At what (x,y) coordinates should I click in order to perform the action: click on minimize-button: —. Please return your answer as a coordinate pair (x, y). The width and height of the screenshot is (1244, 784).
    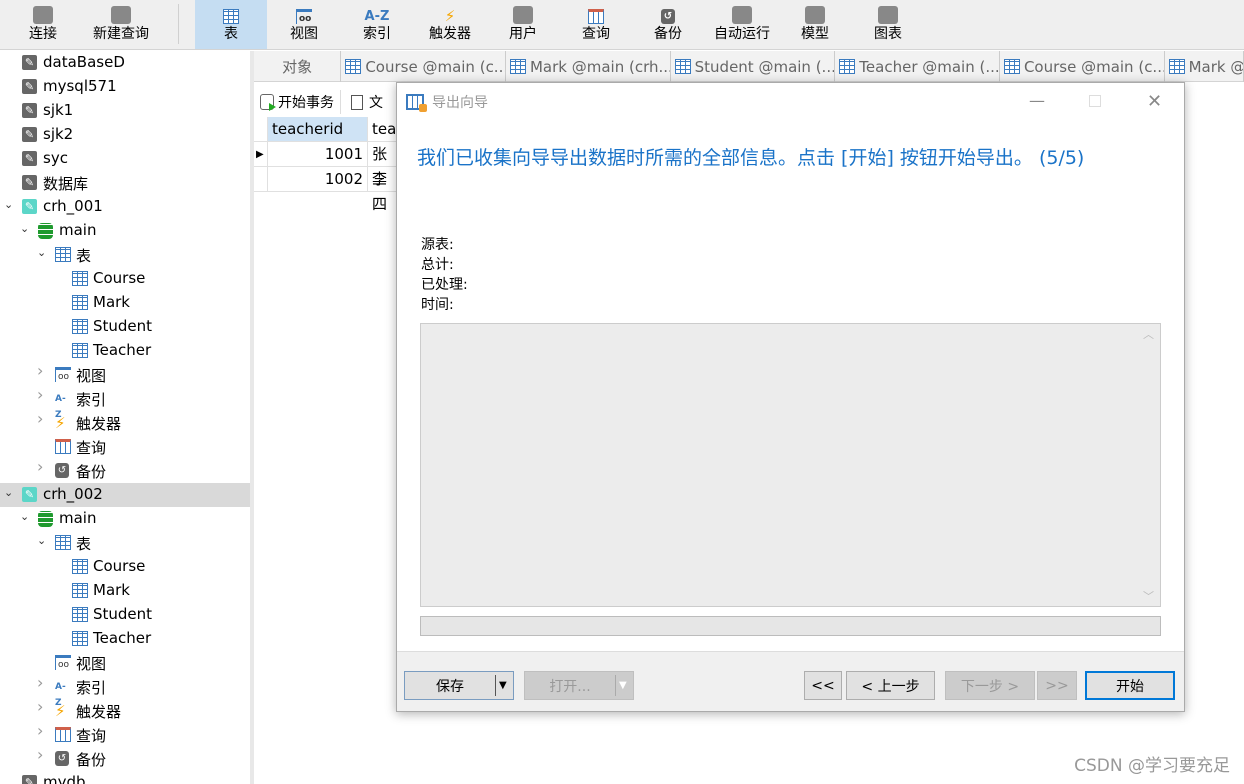
    Looking at the image, I should click on (1037, 100).